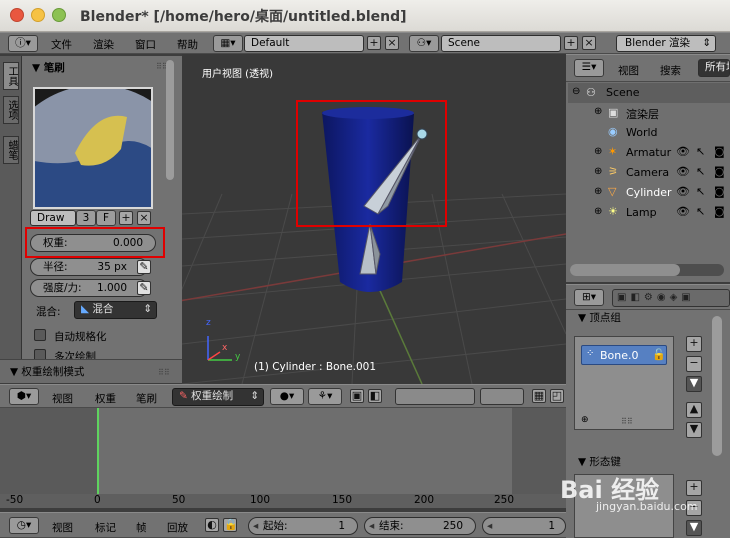 The width and height of the screenshot is (730, 538). What do you see at coordinates (694, 344) in the screenshot?
I see `add-vertex-group-button: +` at bounding box center [694, 344].